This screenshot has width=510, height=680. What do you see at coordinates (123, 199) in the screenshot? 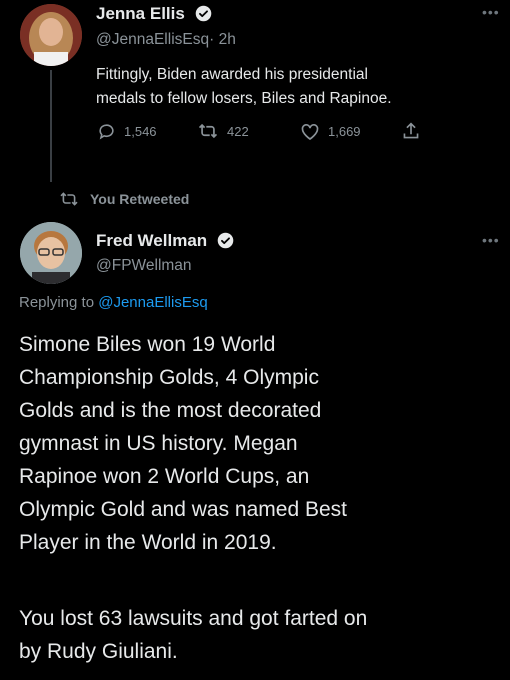
I see `you-retweeted-banner: You Retweeted` at bounding box center [123, 199].